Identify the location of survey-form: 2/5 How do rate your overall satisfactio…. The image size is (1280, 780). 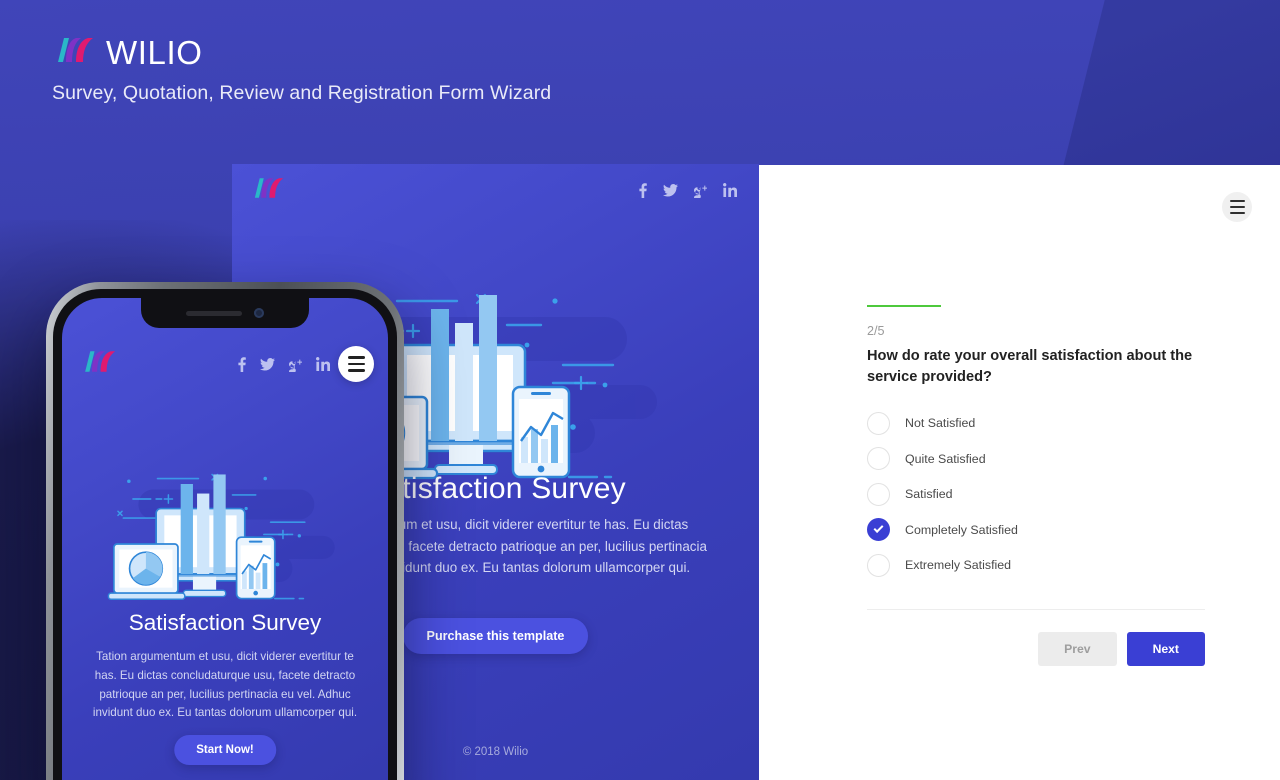
(1036, 485).